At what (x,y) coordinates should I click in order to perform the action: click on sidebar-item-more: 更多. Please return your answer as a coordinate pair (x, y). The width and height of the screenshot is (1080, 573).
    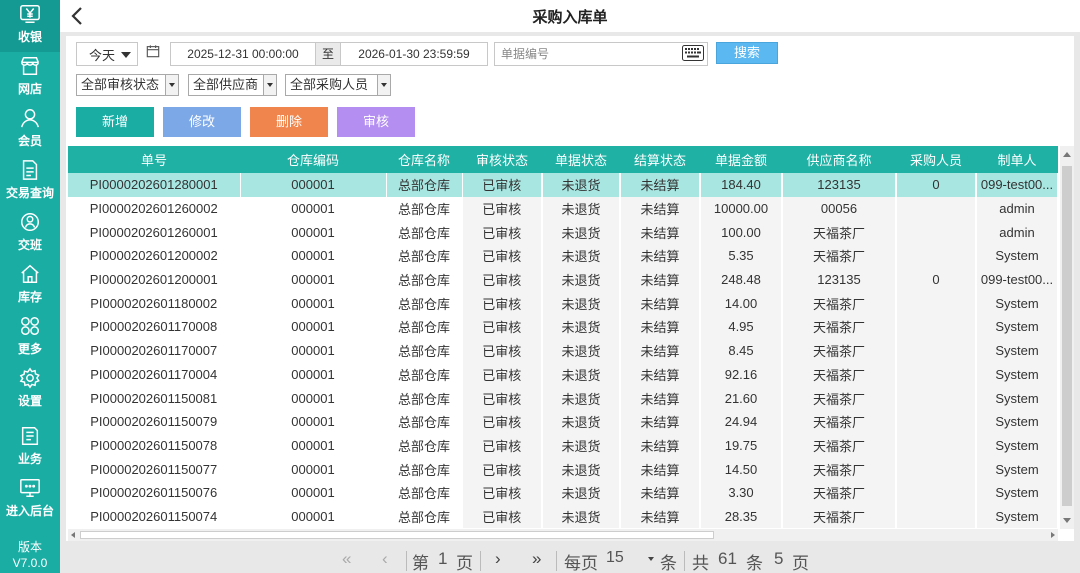
    Looking at the image, I should click on (30, 338).